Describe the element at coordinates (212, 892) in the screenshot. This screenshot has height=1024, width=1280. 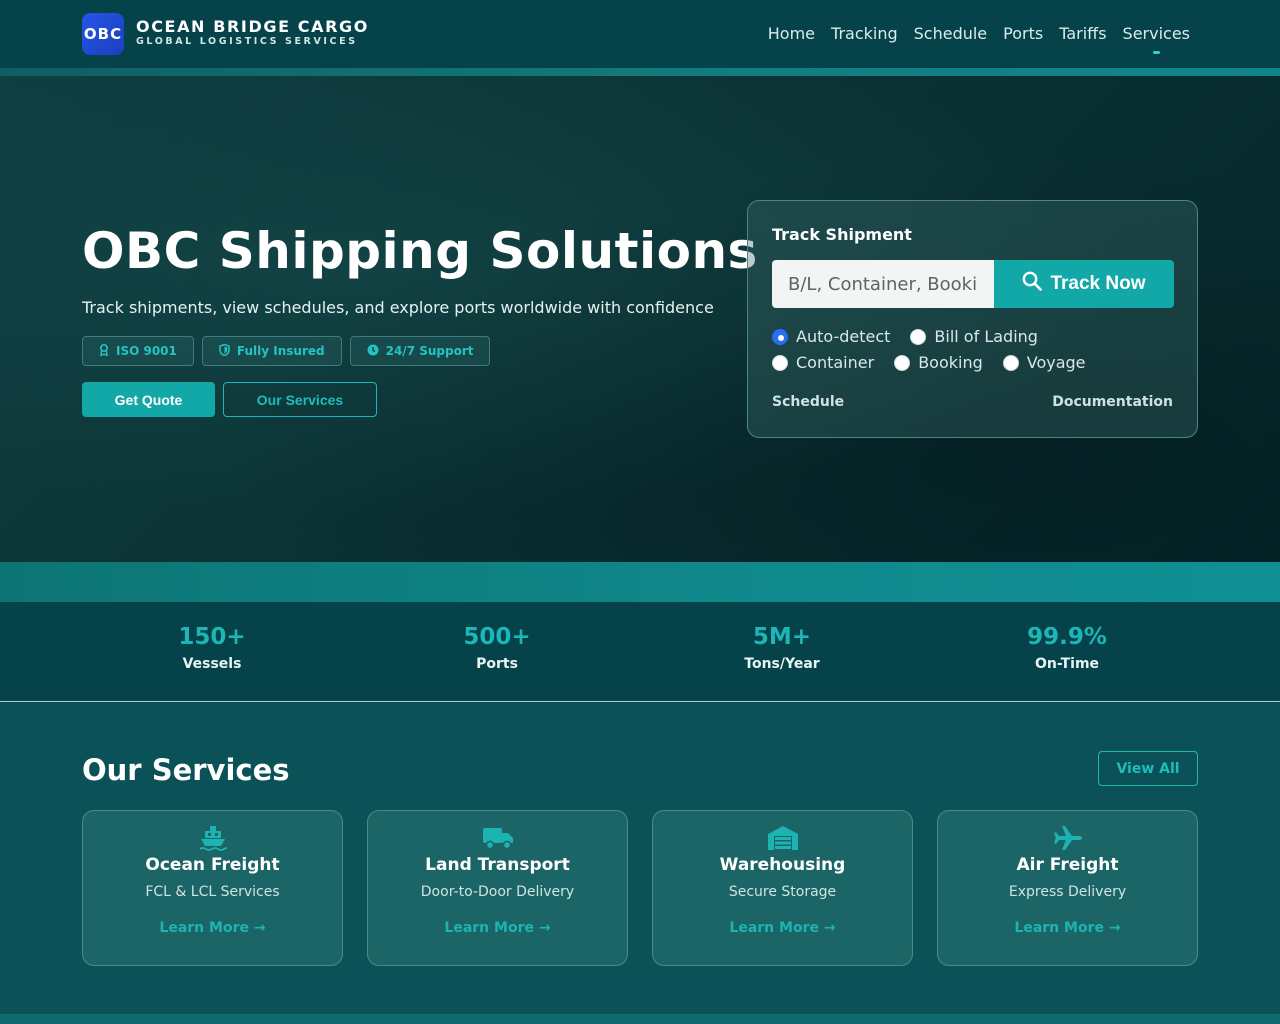
I see `service-desc: FCL & LCL Services` at that location.